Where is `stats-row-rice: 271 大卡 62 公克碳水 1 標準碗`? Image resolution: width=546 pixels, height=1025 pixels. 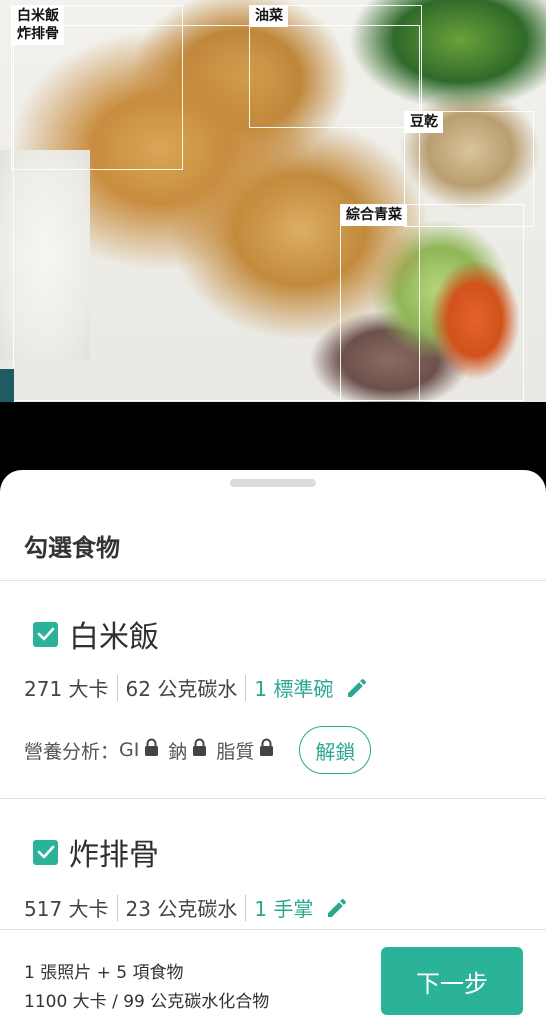 stats-row-rice: 271 大卡 62 公克碳水 1 標準碗 is located at coordinates (196, 687).